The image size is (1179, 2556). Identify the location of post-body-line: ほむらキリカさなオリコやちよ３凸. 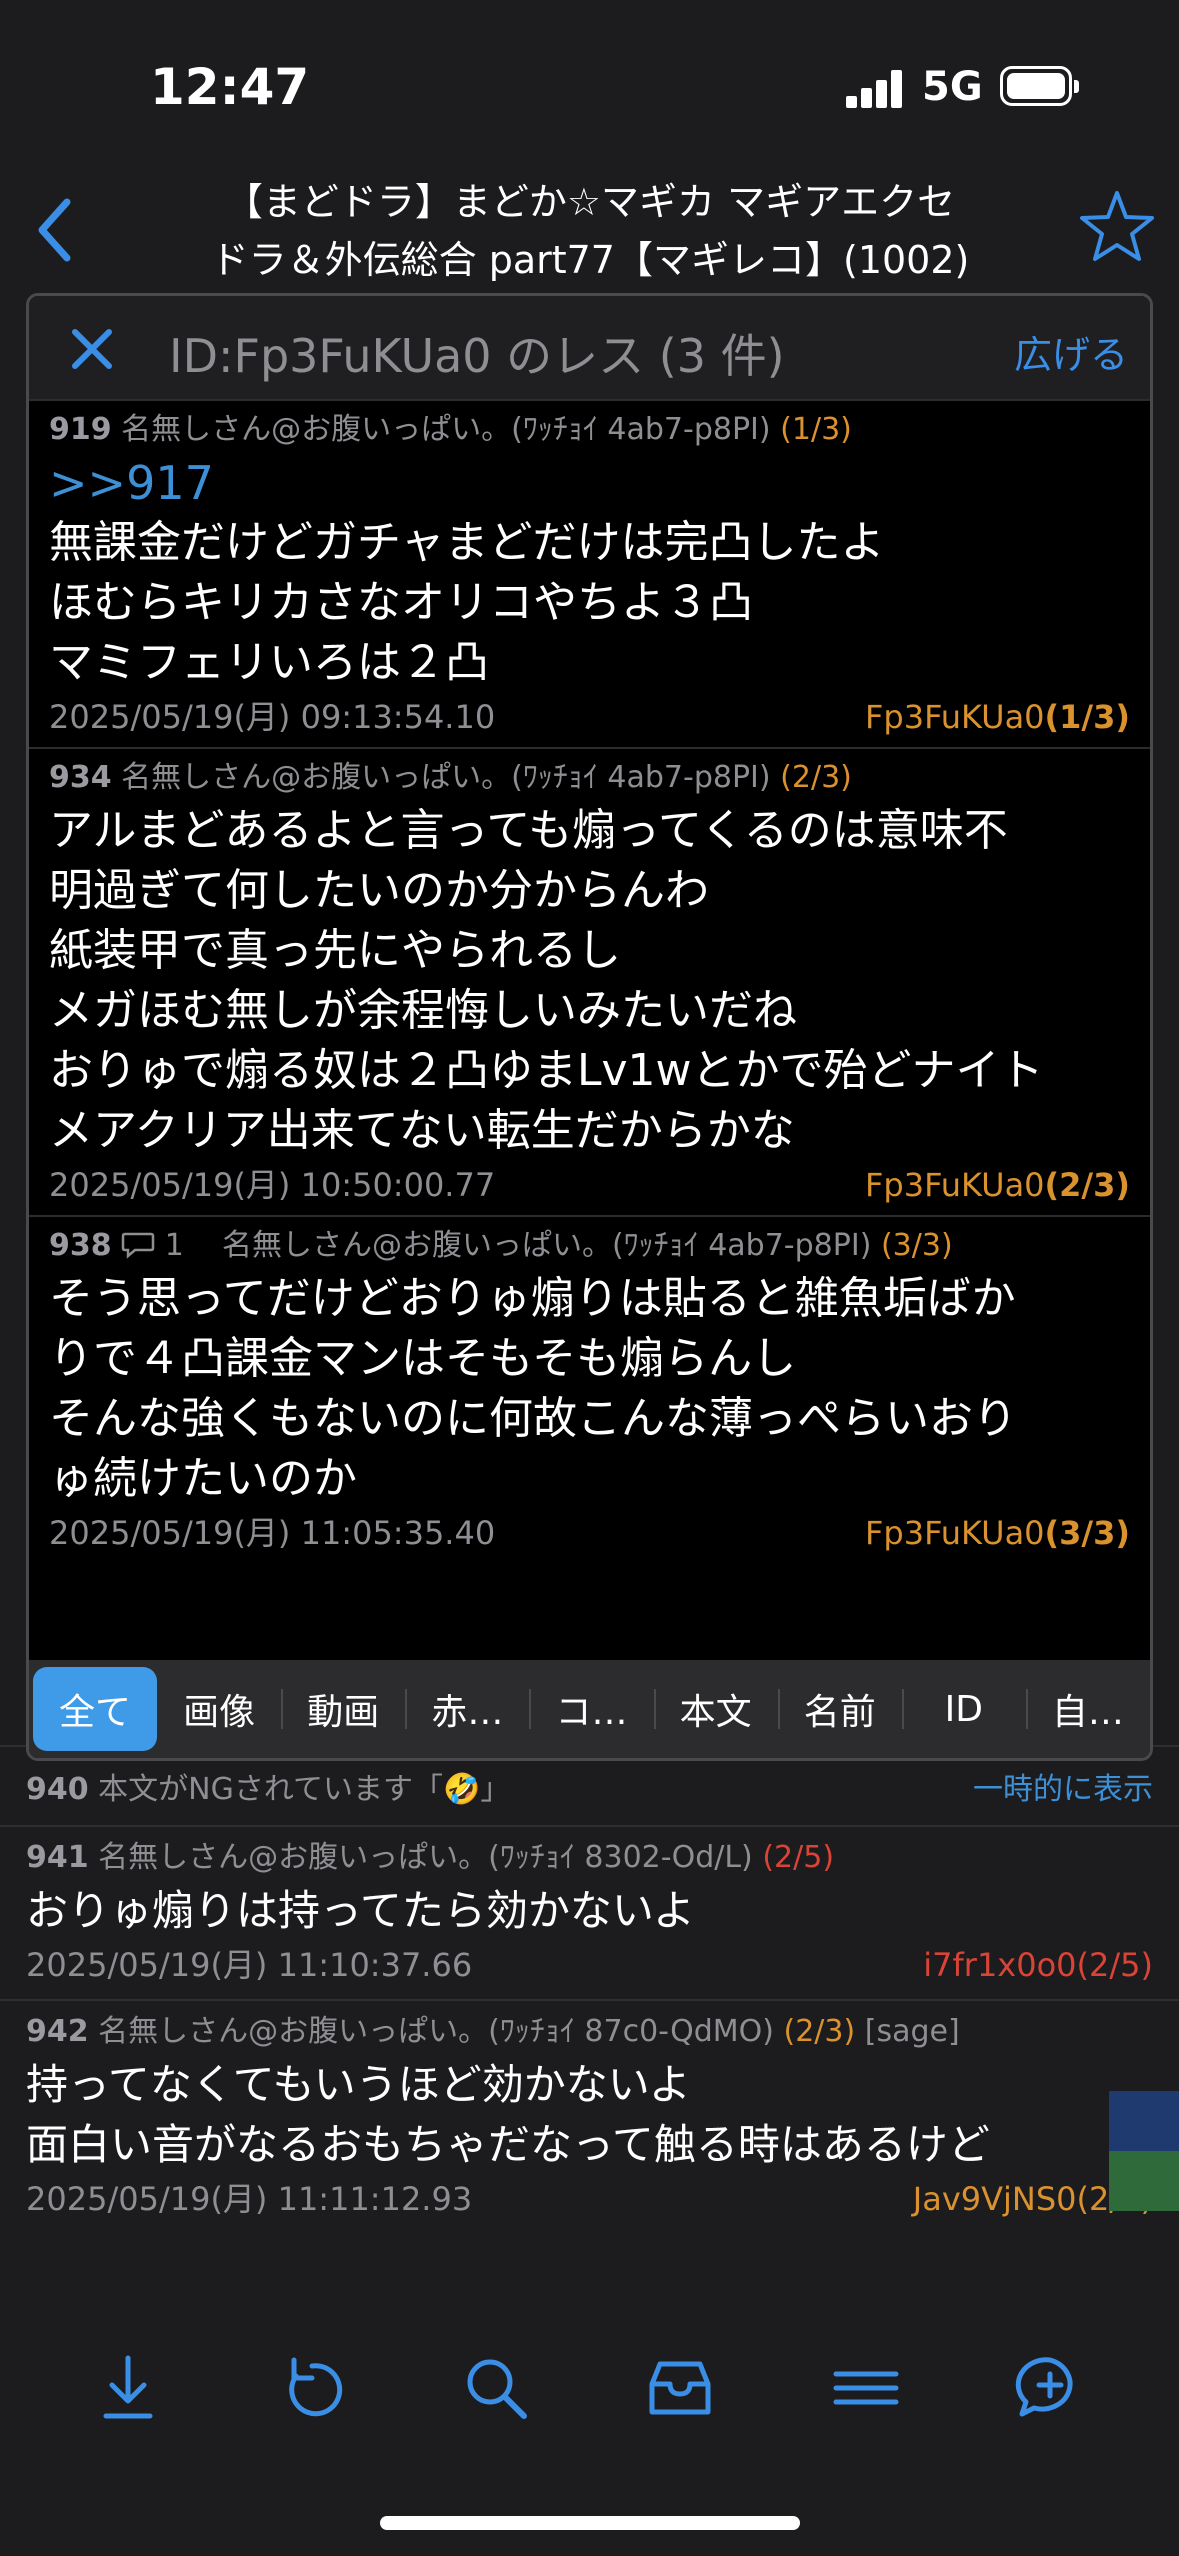
(401, 602).